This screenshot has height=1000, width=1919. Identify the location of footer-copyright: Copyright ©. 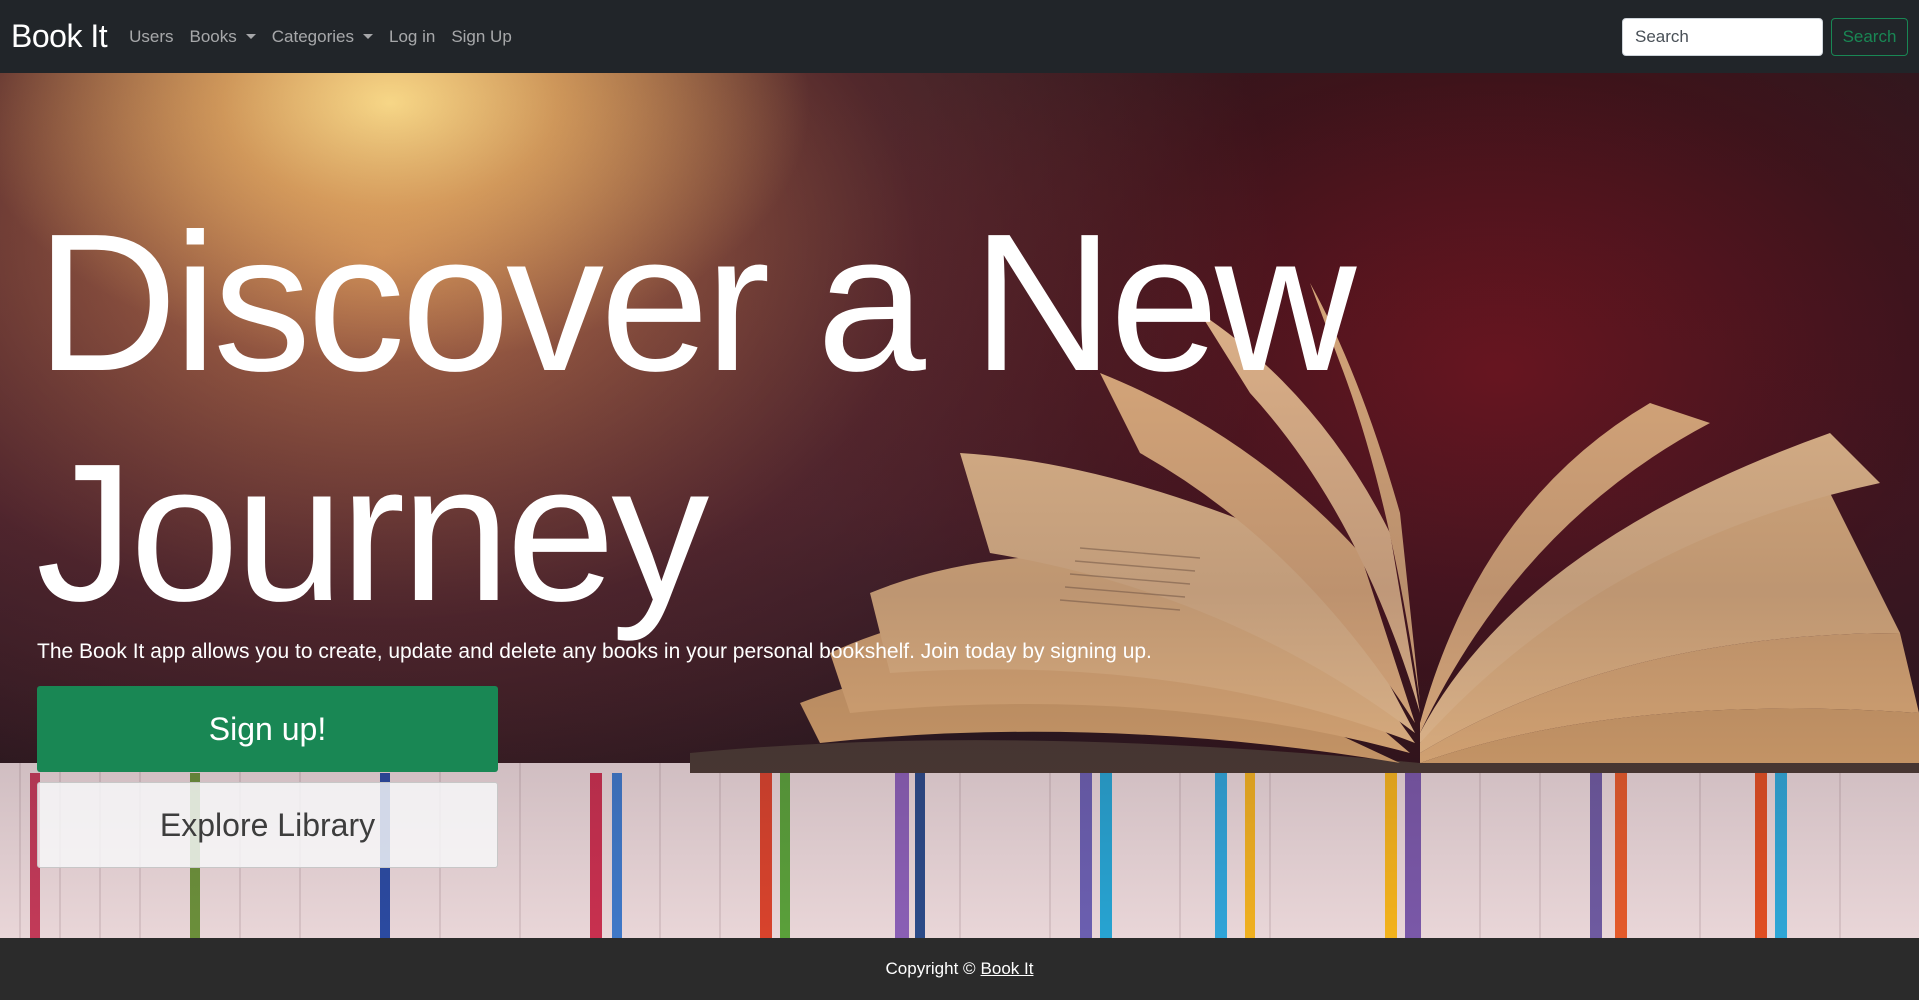
(930, 968).